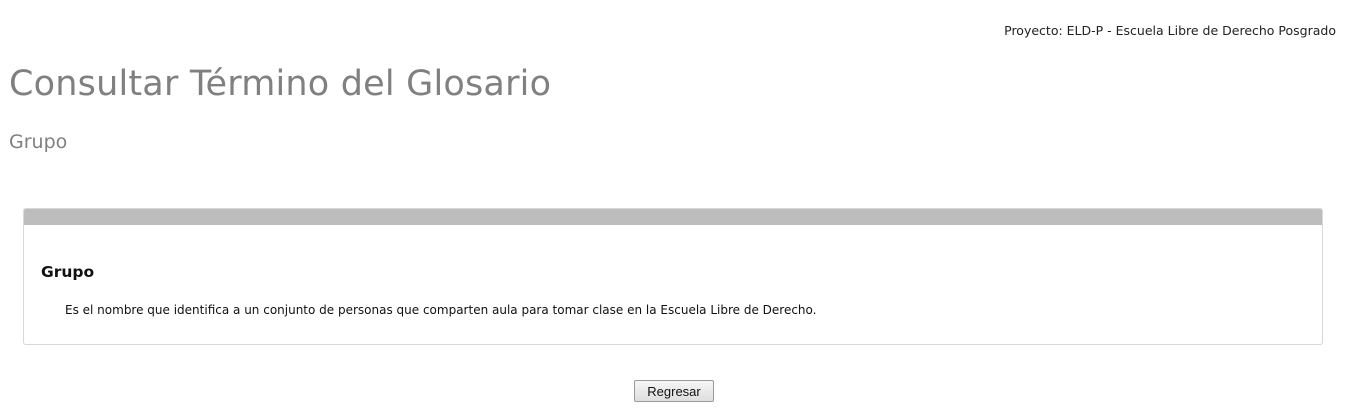  What do you see at coordinates (673, 217) in the screenshot?
I see `panel-header-bar` at bounding box center [673, 217].